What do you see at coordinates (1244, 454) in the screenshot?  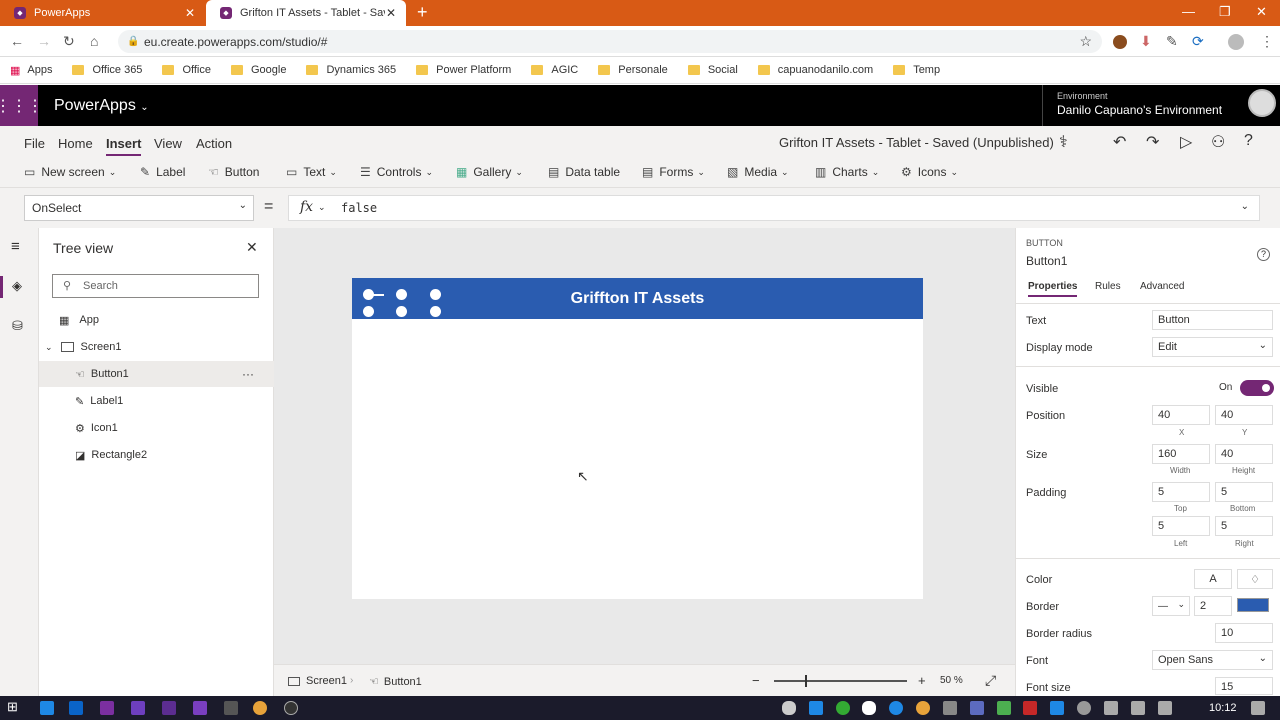 I see `height-field: 40` at bounding box center [1244, 454].